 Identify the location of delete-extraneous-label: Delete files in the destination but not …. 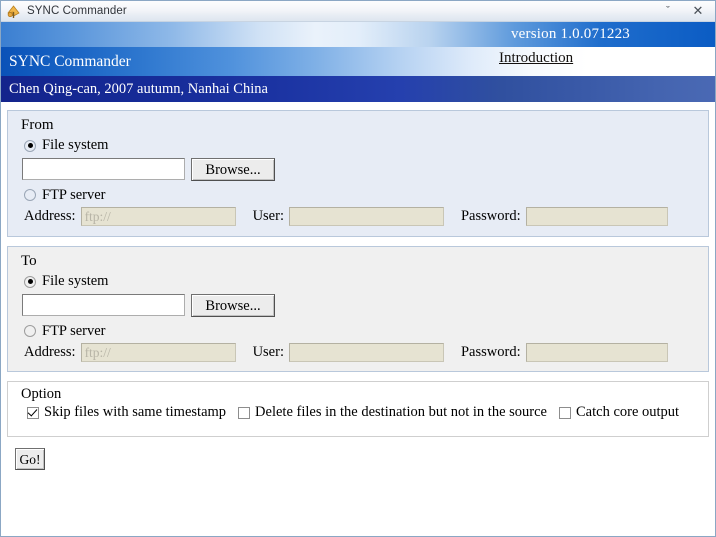
(401, 412).